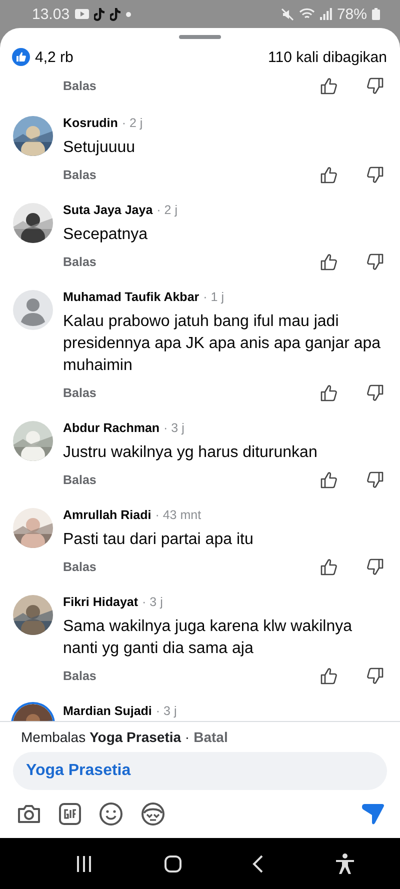  What do you see at coordinates (70, 814) in the screenshot?
I see `gif-icon` at bounding box center [70, 814].